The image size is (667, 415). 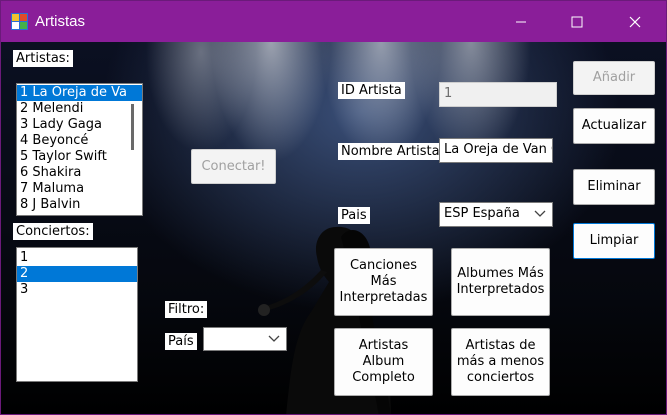 I want to click on window-title: Artistas, so click(x=60, y=21).